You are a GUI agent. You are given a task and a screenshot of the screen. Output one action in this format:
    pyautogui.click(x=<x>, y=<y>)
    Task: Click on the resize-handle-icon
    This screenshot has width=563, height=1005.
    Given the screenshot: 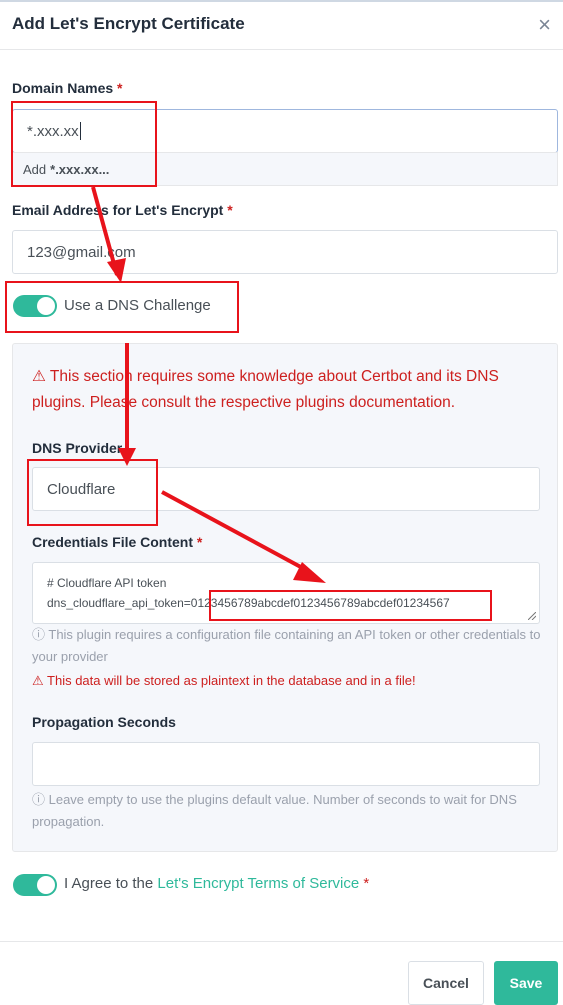 What is the action you would take?
    pyautogui.click(x=532, y=616)
    